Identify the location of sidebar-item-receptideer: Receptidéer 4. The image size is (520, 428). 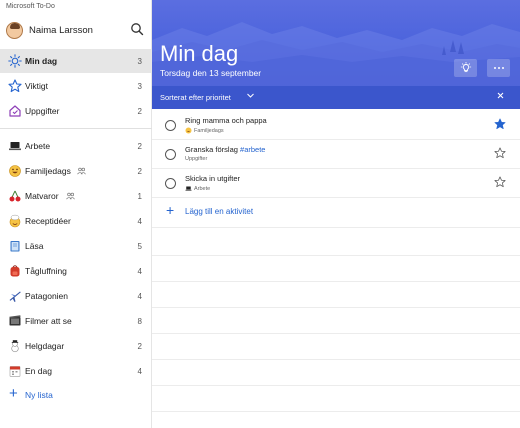
(76, 221).